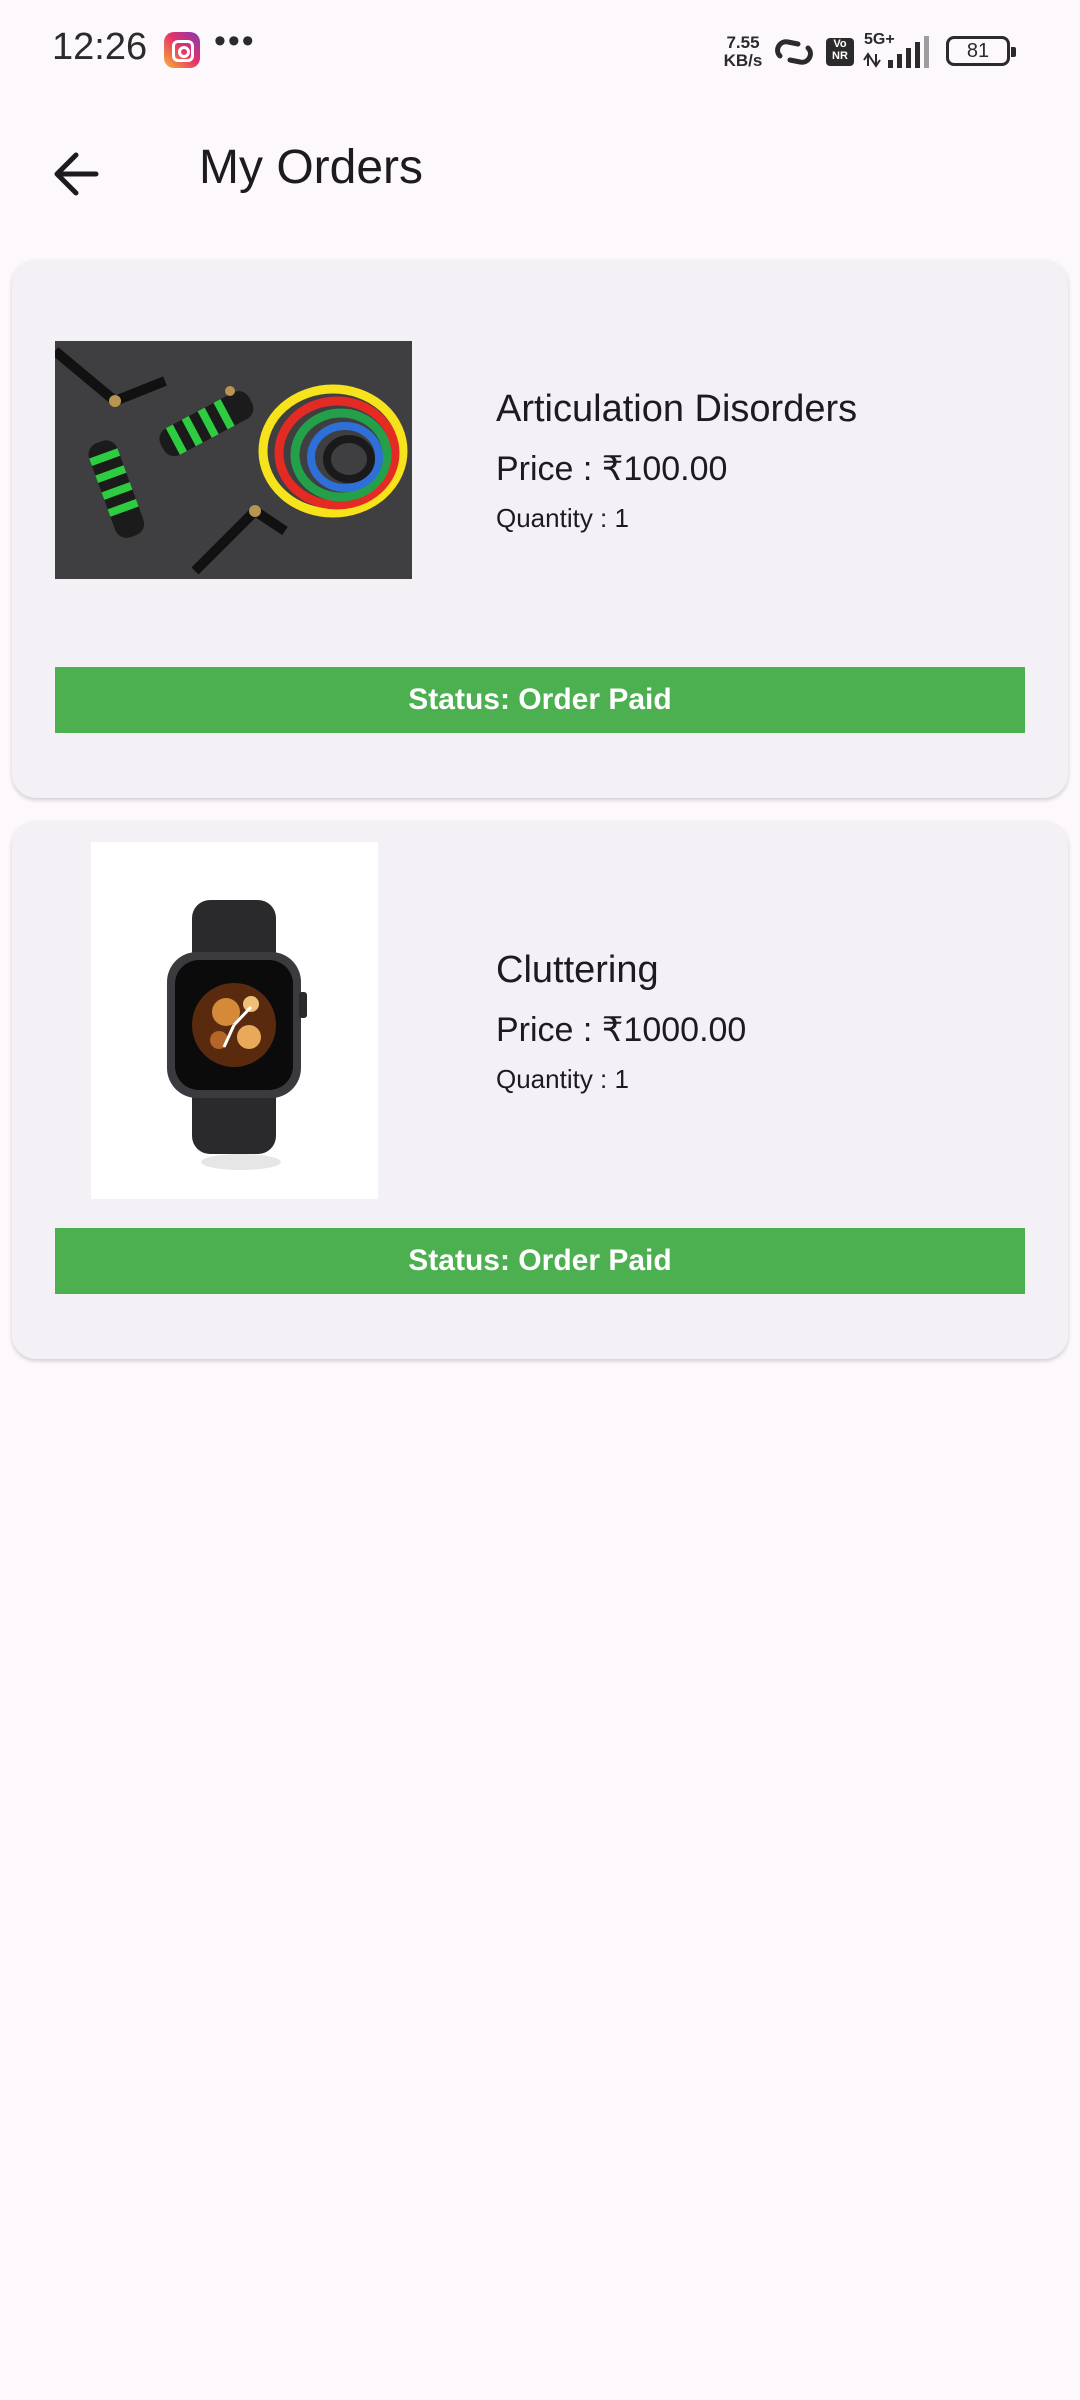 This screenshot has width=1080, height=2400. I want to click on svg-text: 5G+, so click(879, 39).